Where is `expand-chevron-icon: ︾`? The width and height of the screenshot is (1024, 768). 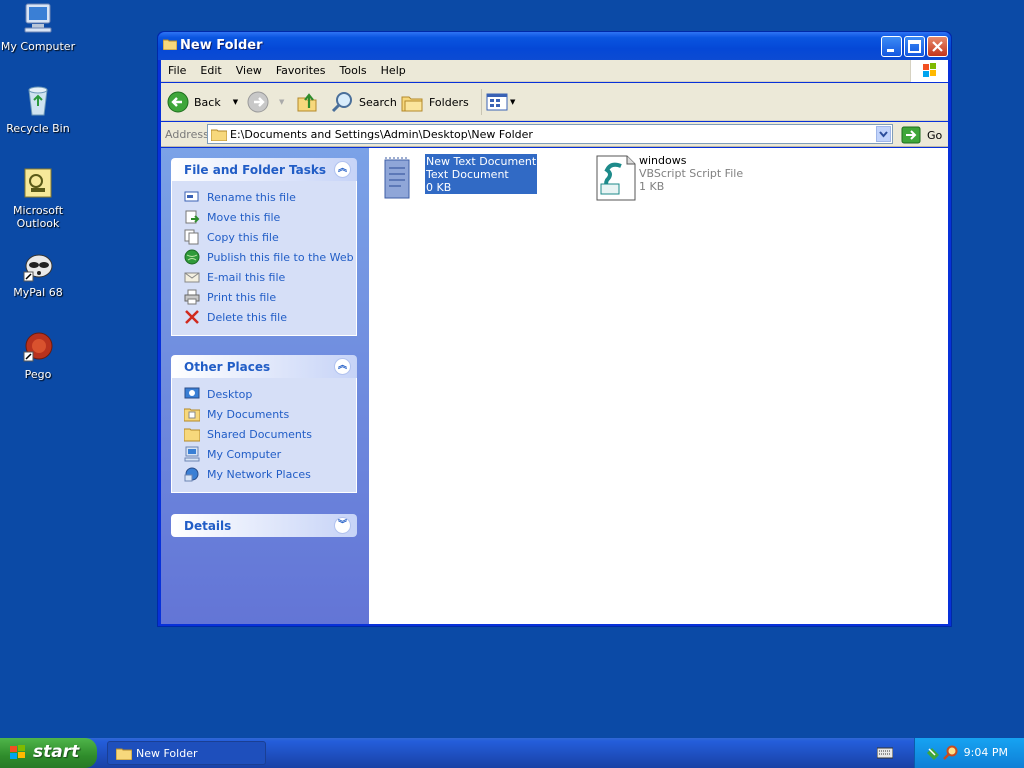 expand-chevron-icon: ︾ is located at coordinates (342, 525).